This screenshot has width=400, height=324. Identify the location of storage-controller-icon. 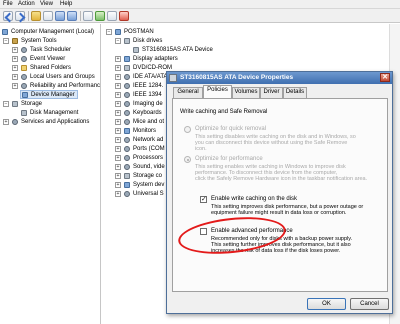
(127, 176).